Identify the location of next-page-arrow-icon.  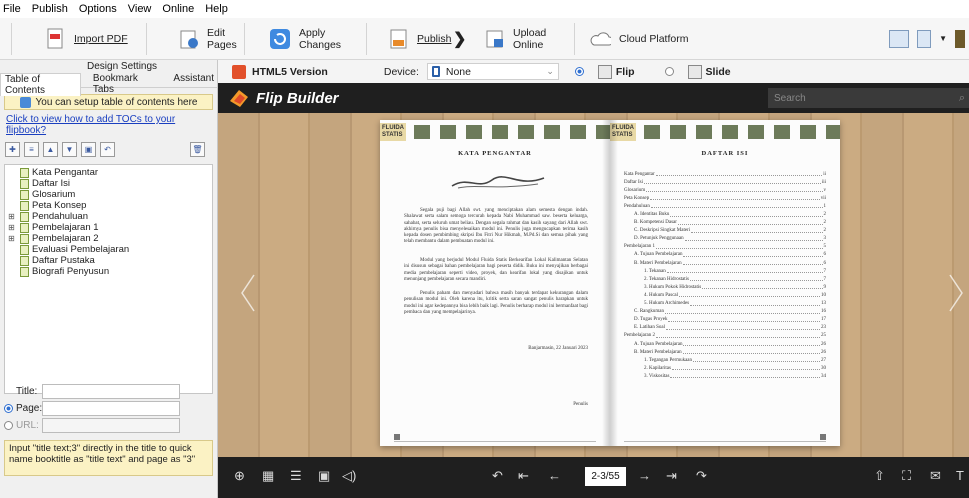
(956, 293).